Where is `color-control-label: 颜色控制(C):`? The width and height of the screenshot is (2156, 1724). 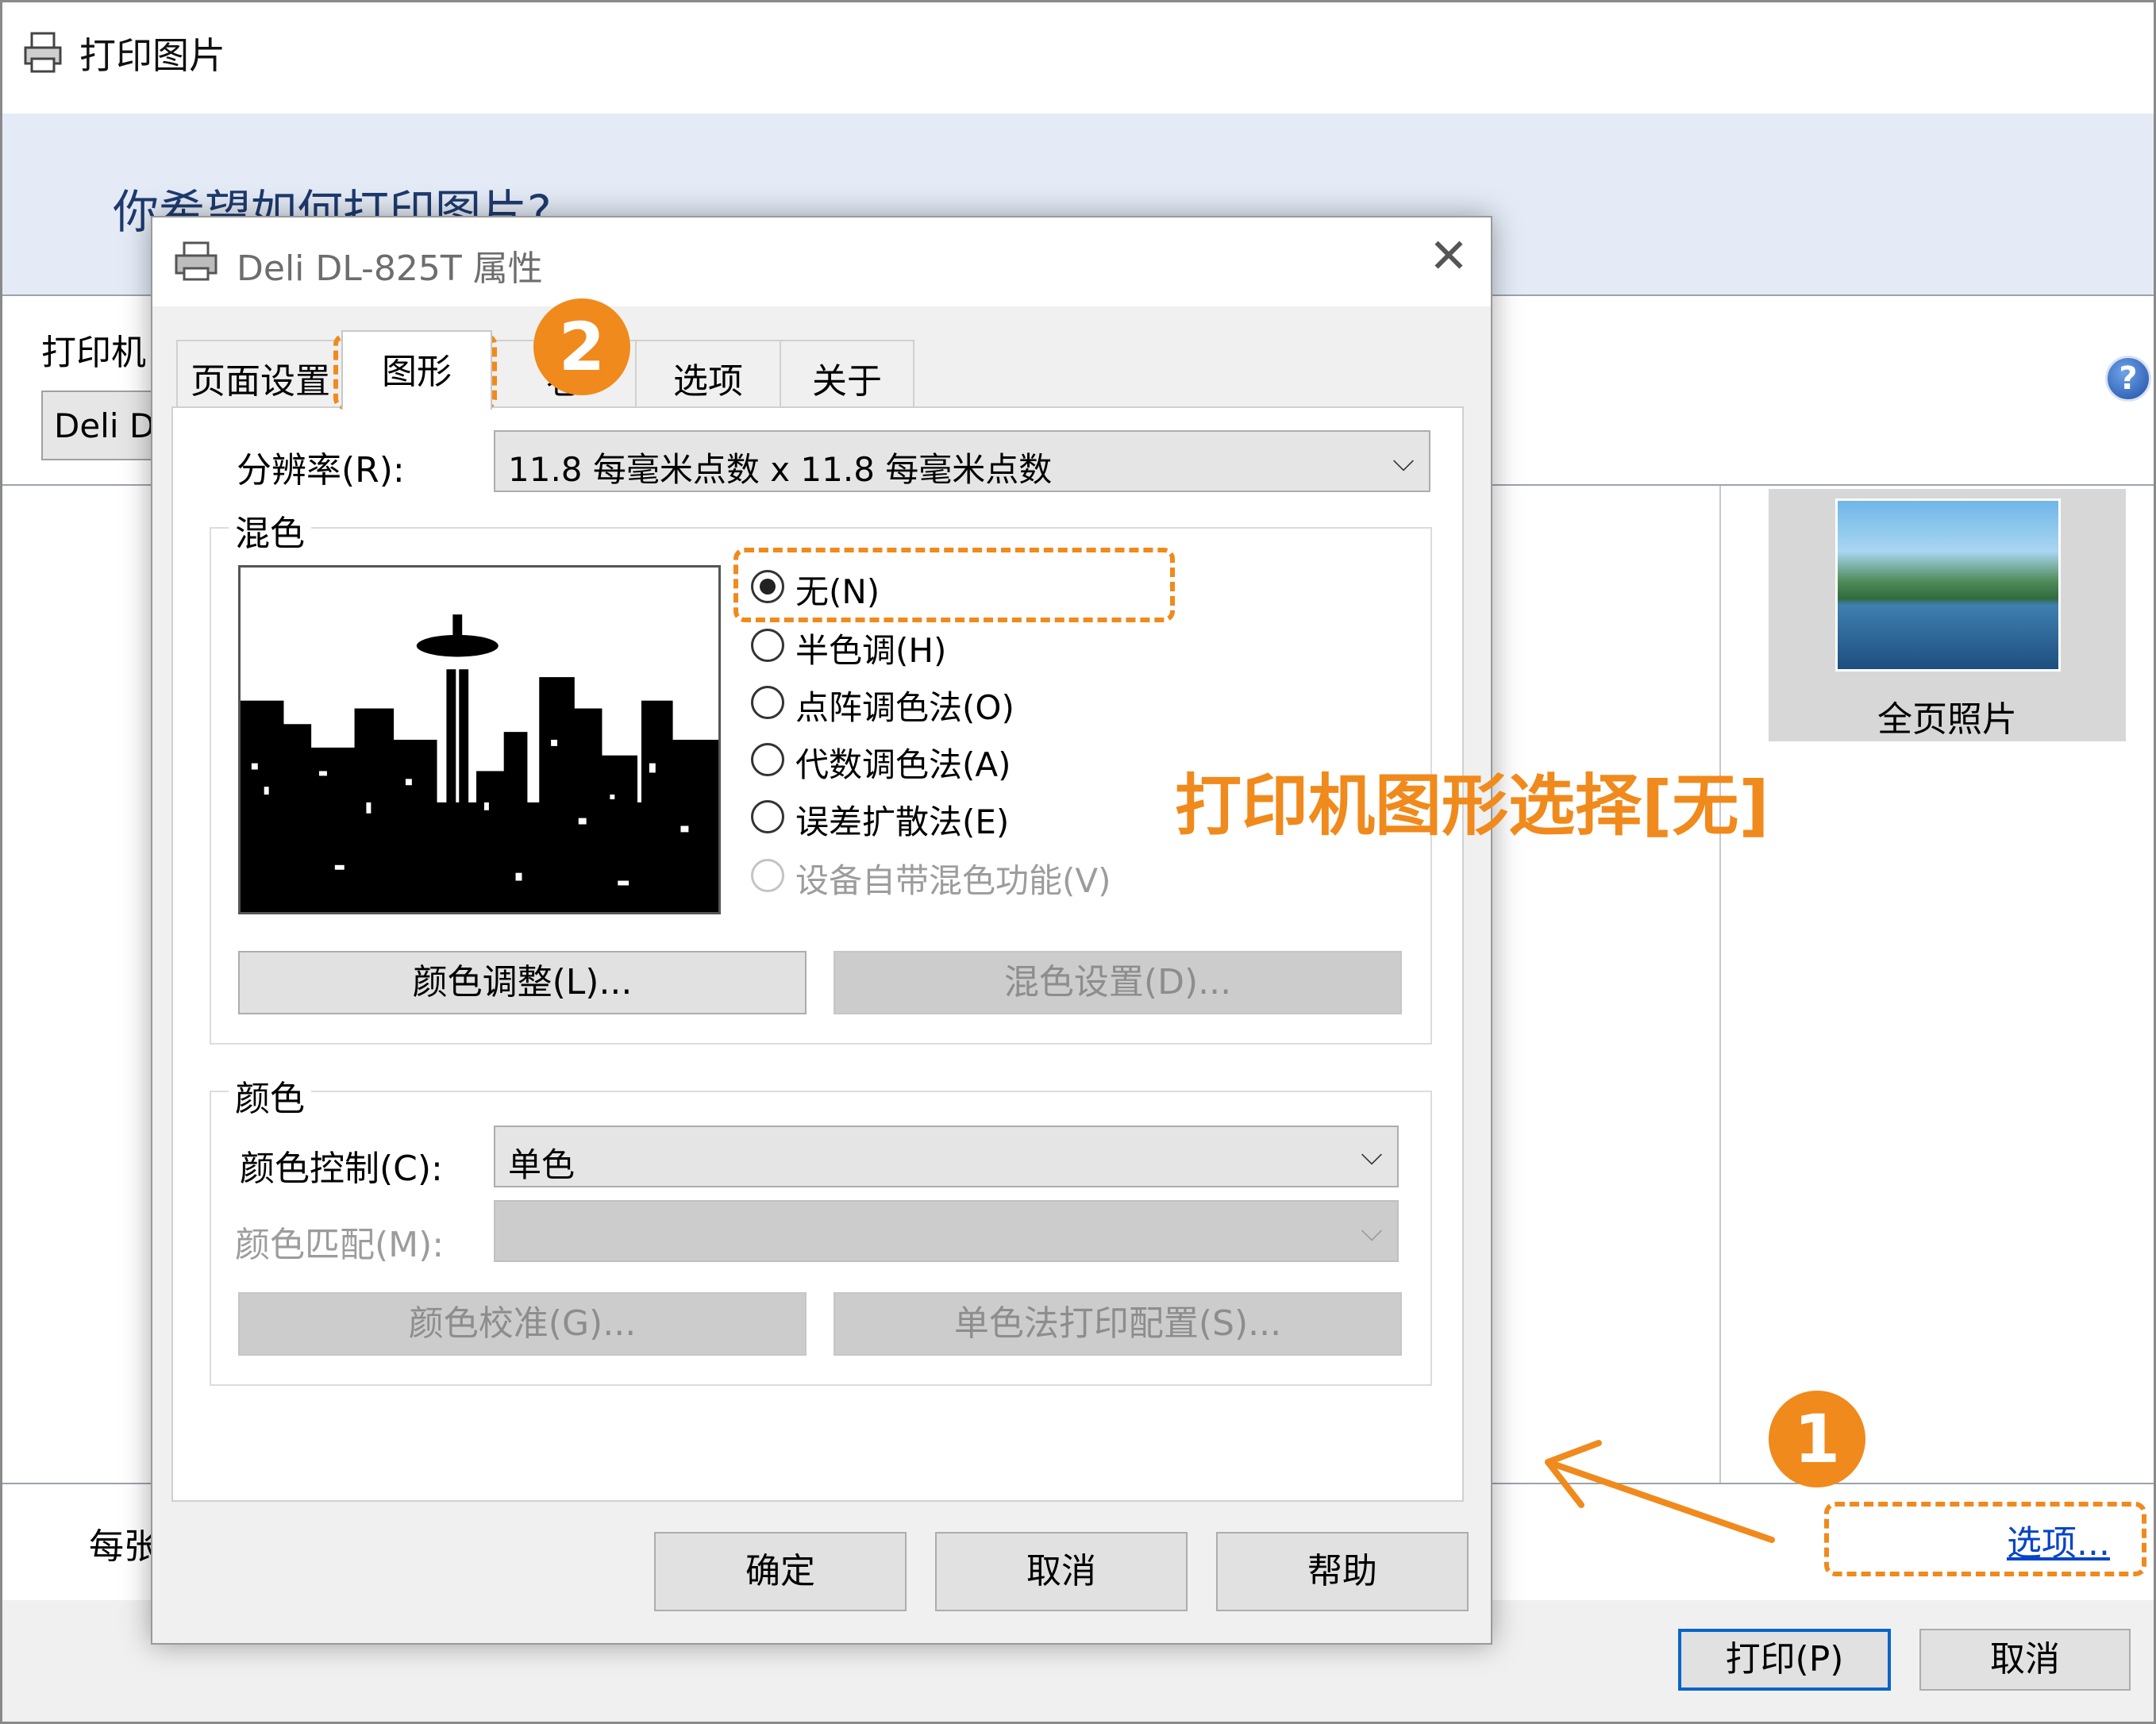
color-control-label: 颜色控制(C): is located at coordinates (341, 1169).